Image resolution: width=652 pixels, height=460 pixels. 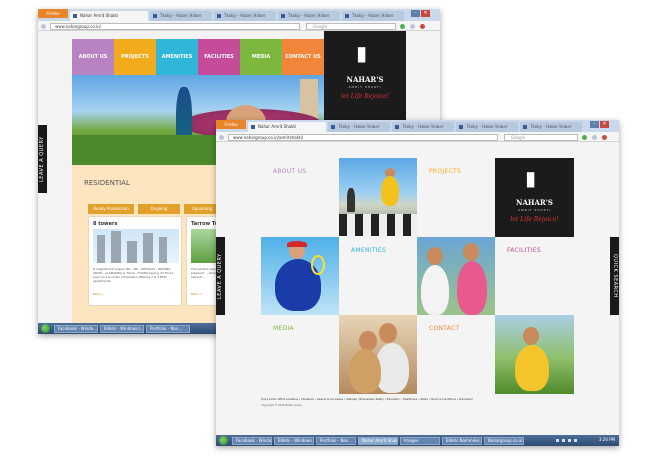 I want to click on chess-photo, so click(x=378, y=197).